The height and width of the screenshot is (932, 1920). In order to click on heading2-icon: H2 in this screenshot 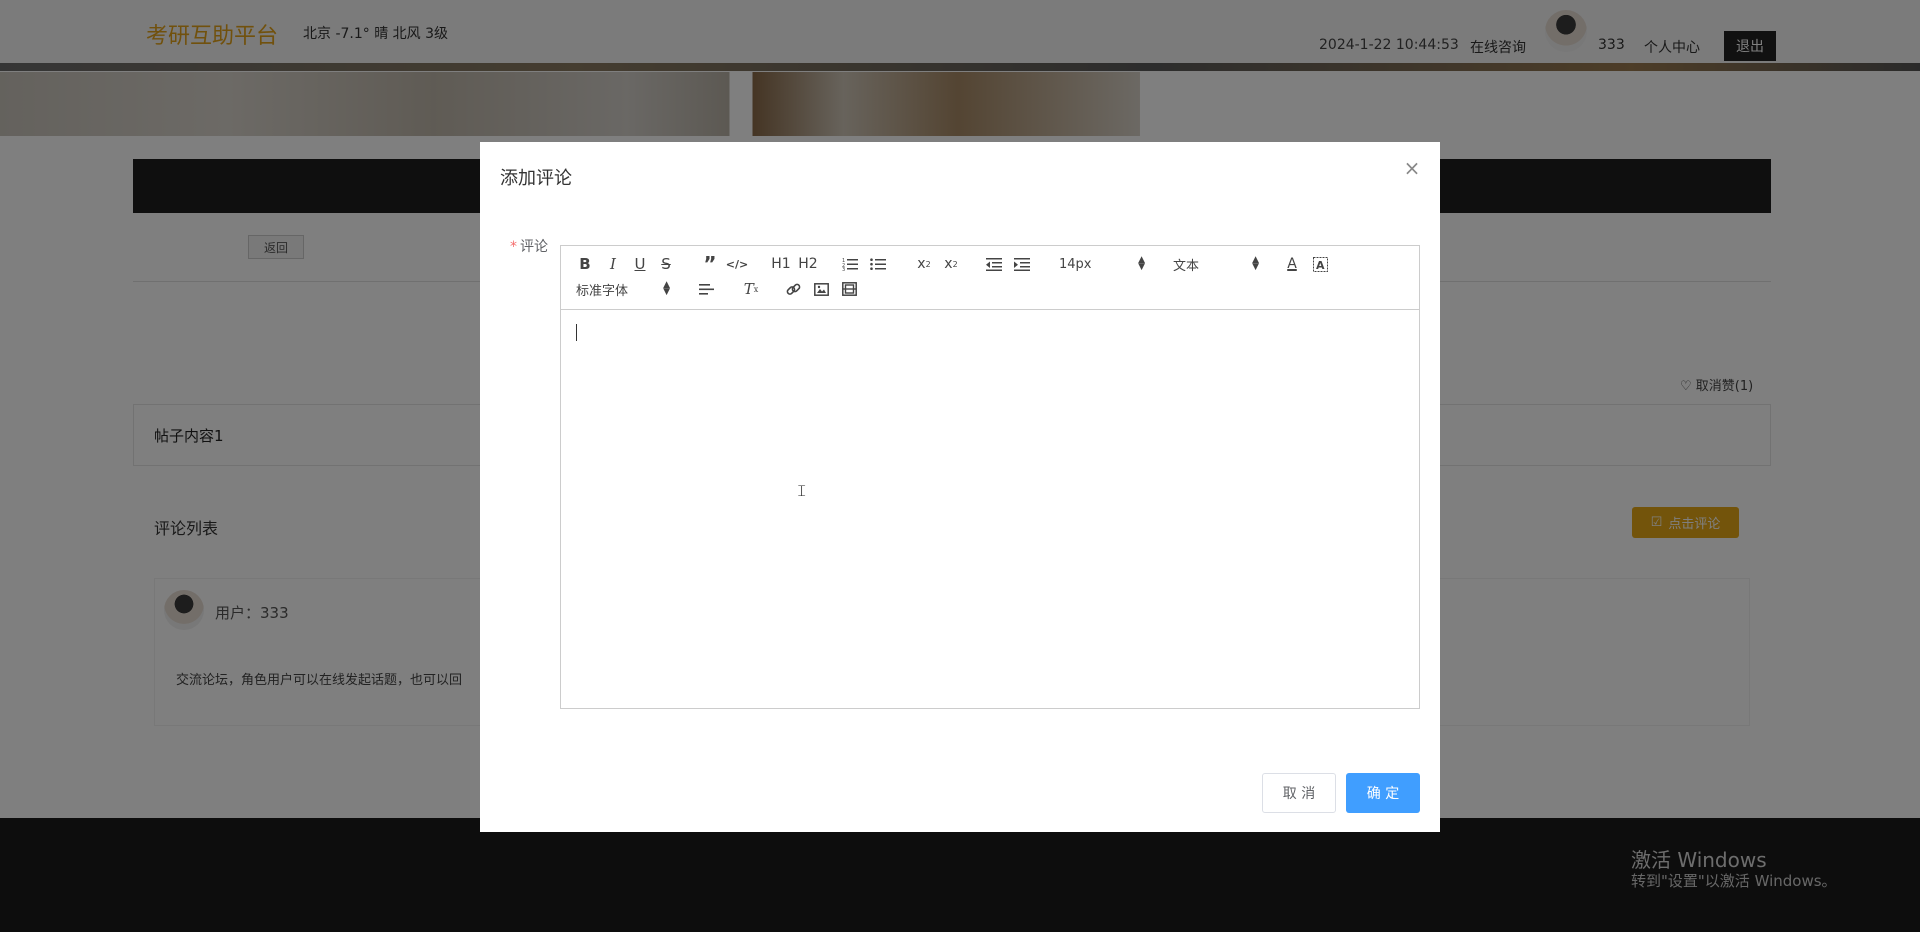, I will do `click(808, 264)`.